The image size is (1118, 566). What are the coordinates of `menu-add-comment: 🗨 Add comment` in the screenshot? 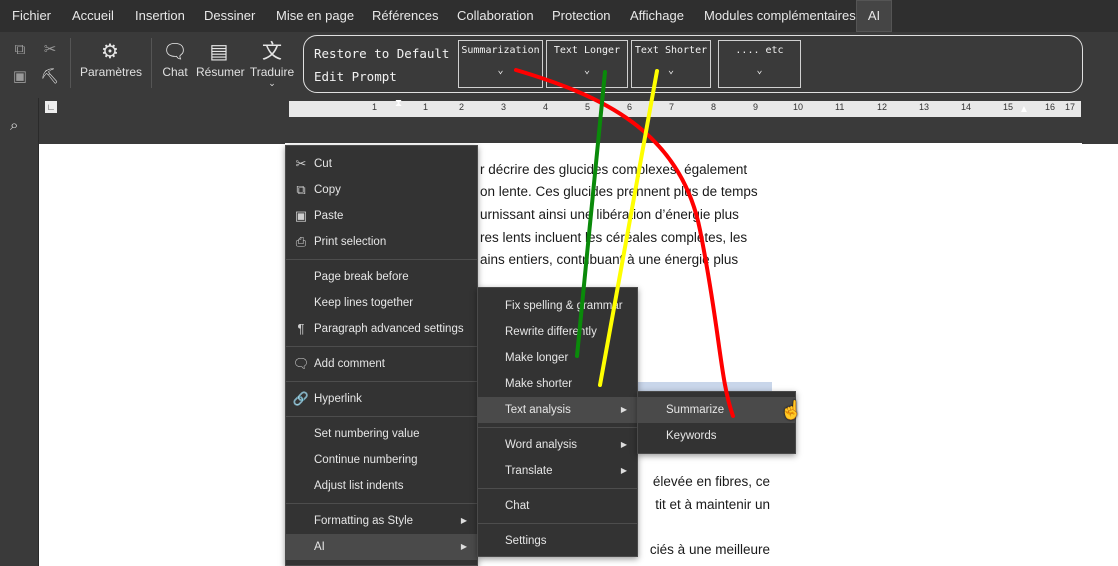 It's located at (381, 364).